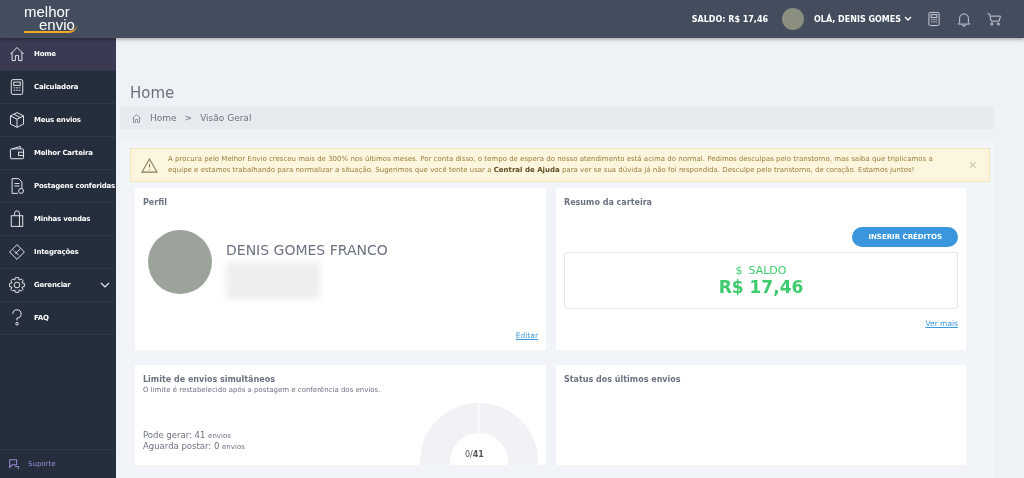 This screenshot has height=478, width=1024. I want to click on box-icon, so click(17, 120).